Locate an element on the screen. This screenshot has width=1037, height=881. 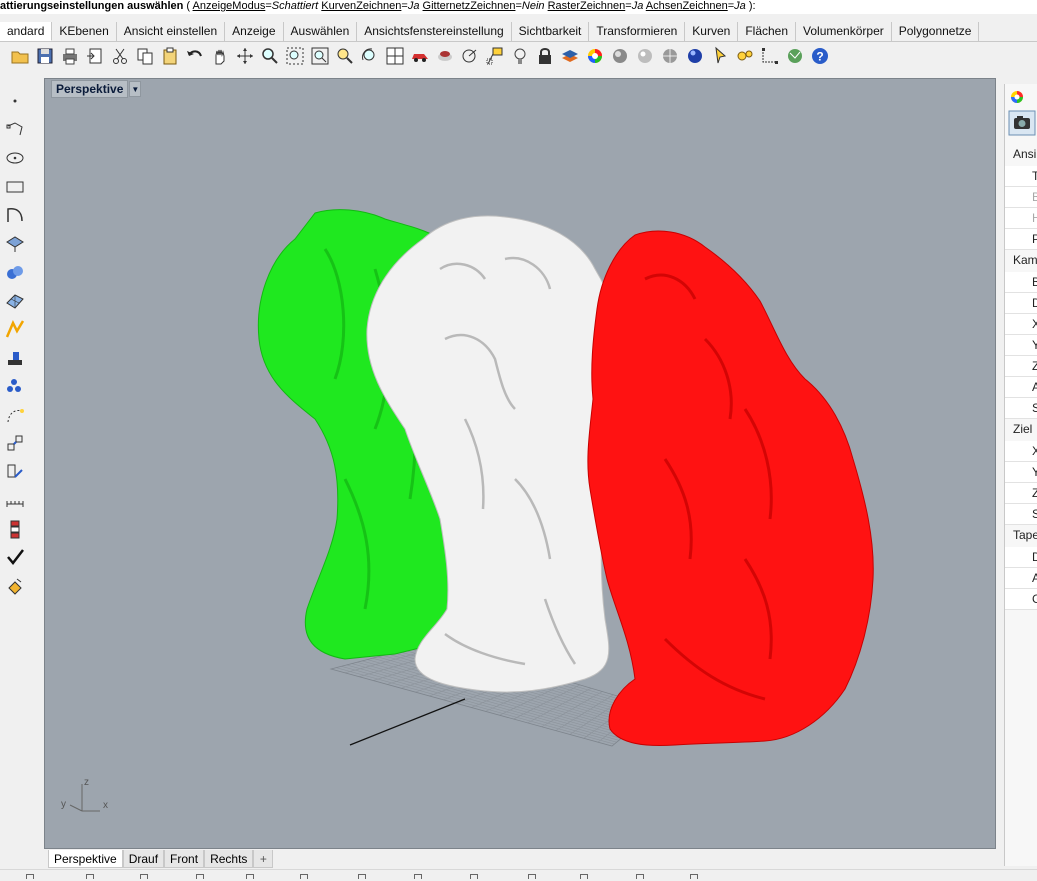
rendered-sphere-icon is located at coordinates (670, 56).